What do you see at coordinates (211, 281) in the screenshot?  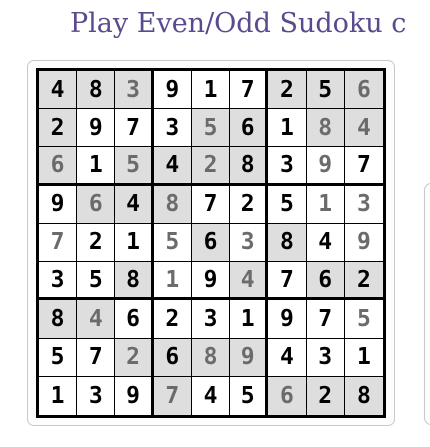 I see `sudoku-cell-r6c5: 9` at bounding box center [211, 281].